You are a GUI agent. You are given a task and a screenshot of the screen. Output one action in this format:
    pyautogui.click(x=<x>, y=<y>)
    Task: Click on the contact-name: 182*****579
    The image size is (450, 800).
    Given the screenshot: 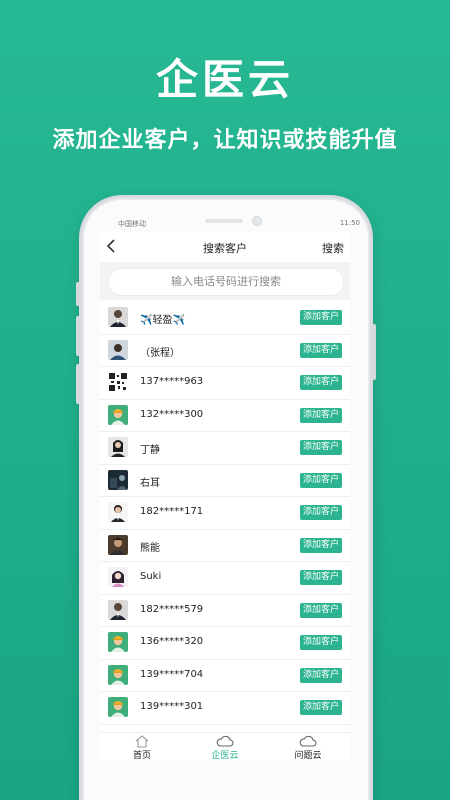 What is the action you would take?
    pyautogui.click(x=172, y=609)
    